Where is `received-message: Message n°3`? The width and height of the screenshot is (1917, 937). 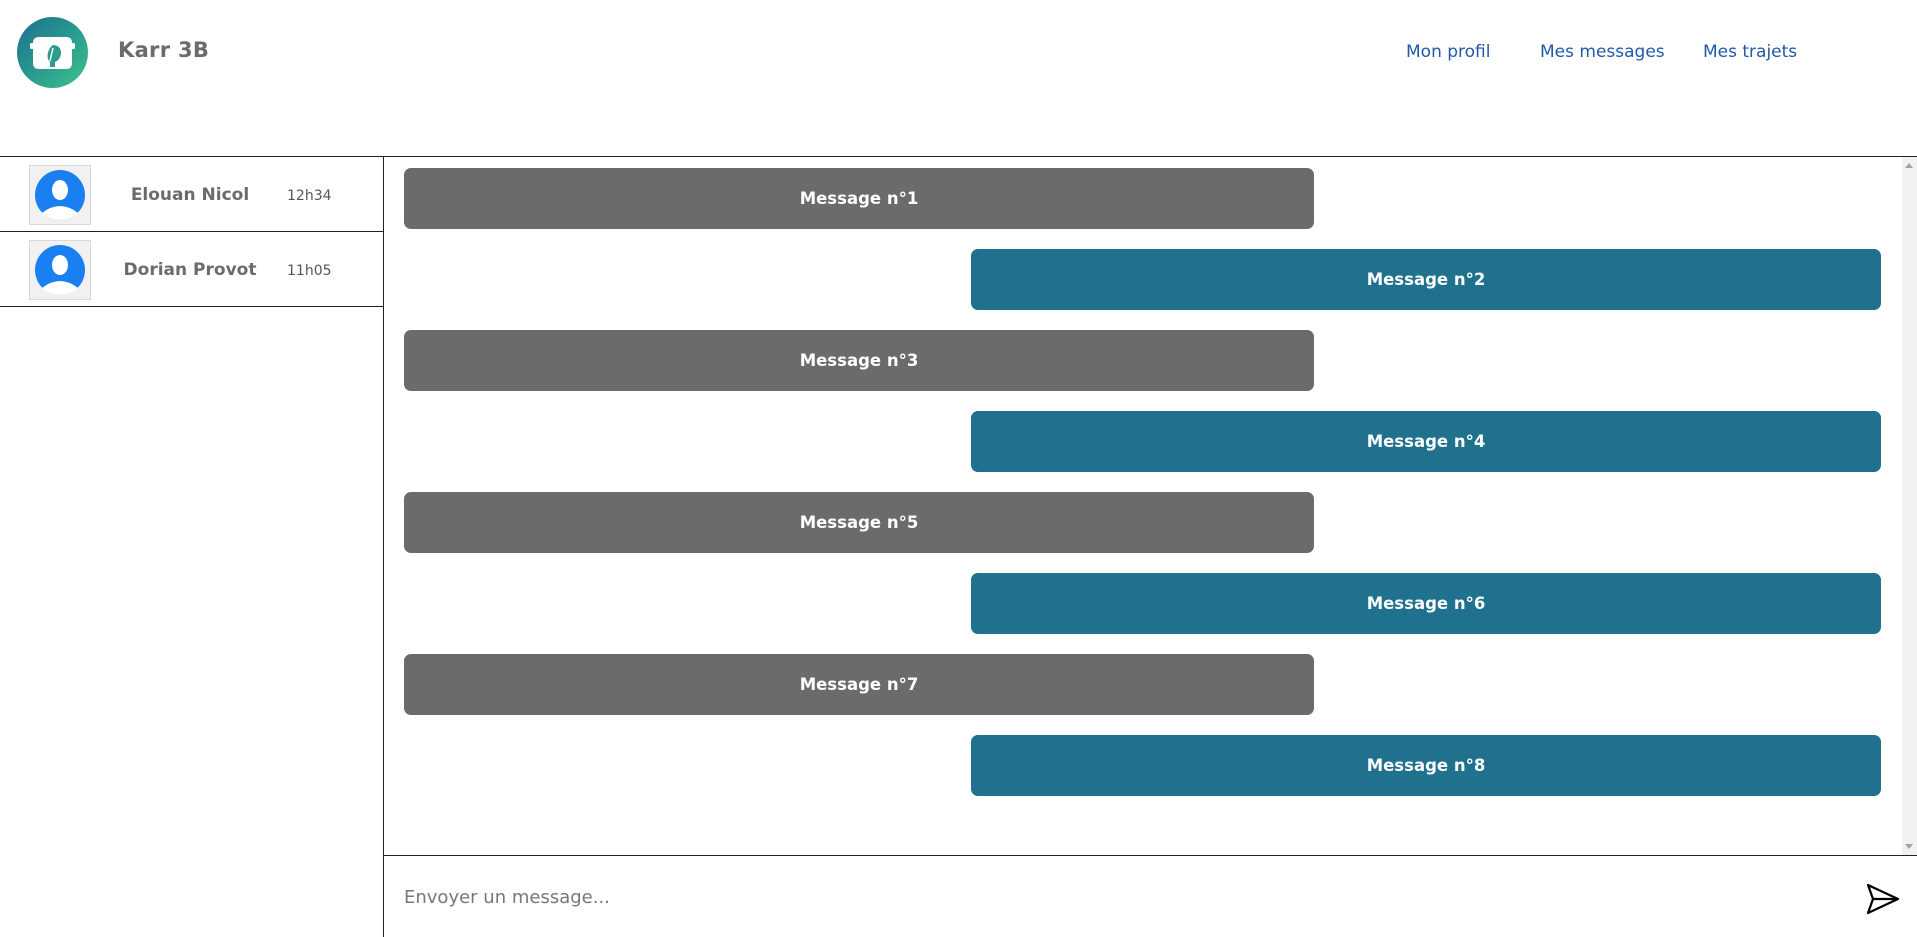 received-message: Message n°3 is located at coordinates (859, 360).